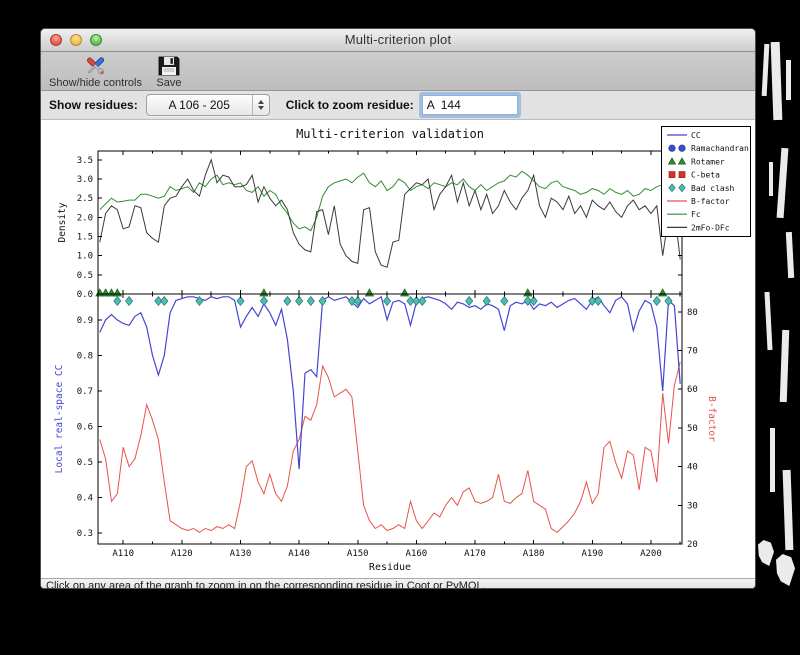  I want to click on svg-text: 1.5, so click(85, 237).